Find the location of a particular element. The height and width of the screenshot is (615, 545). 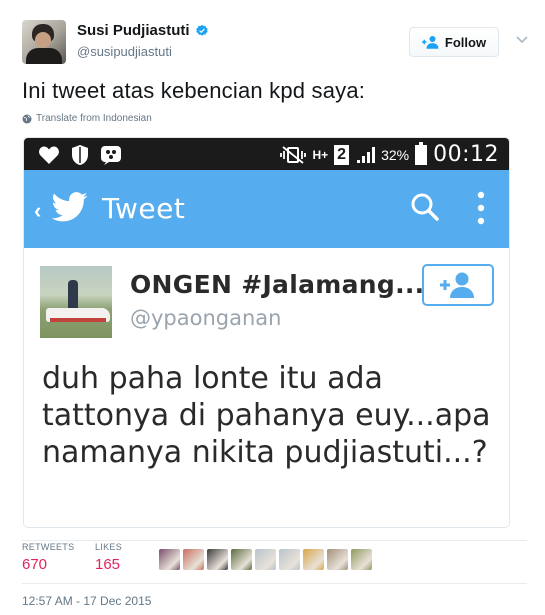

embedded-follow-button is located at coordinates (458, 285).